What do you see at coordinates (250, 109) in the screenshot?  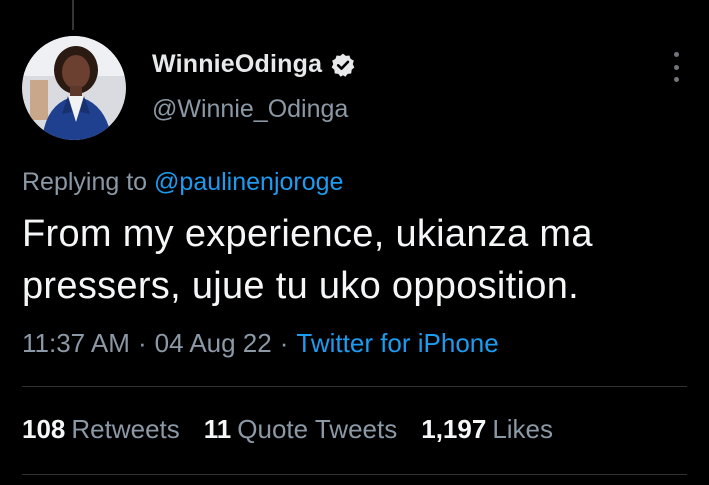 I see `author-handle: @Winnie_Odinga` at bounding box center [250, 109].